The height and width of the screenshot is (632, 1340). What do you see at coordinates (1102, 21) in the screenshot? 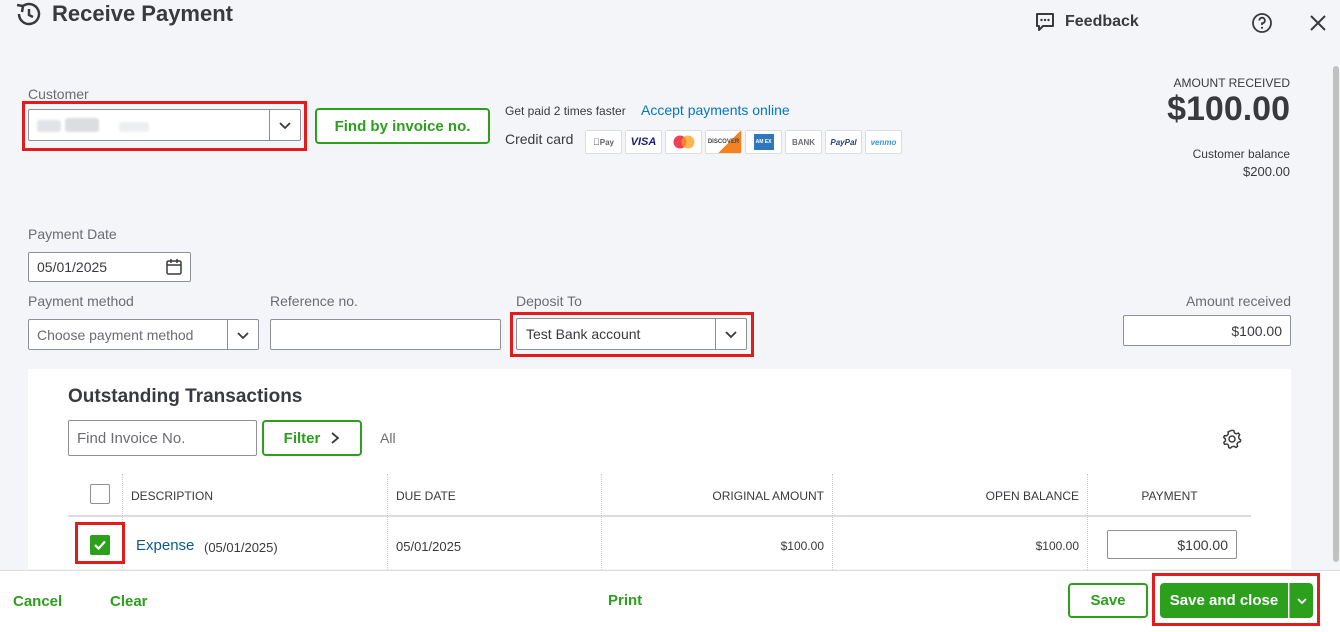
I see `feedback-label: Feedback` at bounding box center [1102, 21].